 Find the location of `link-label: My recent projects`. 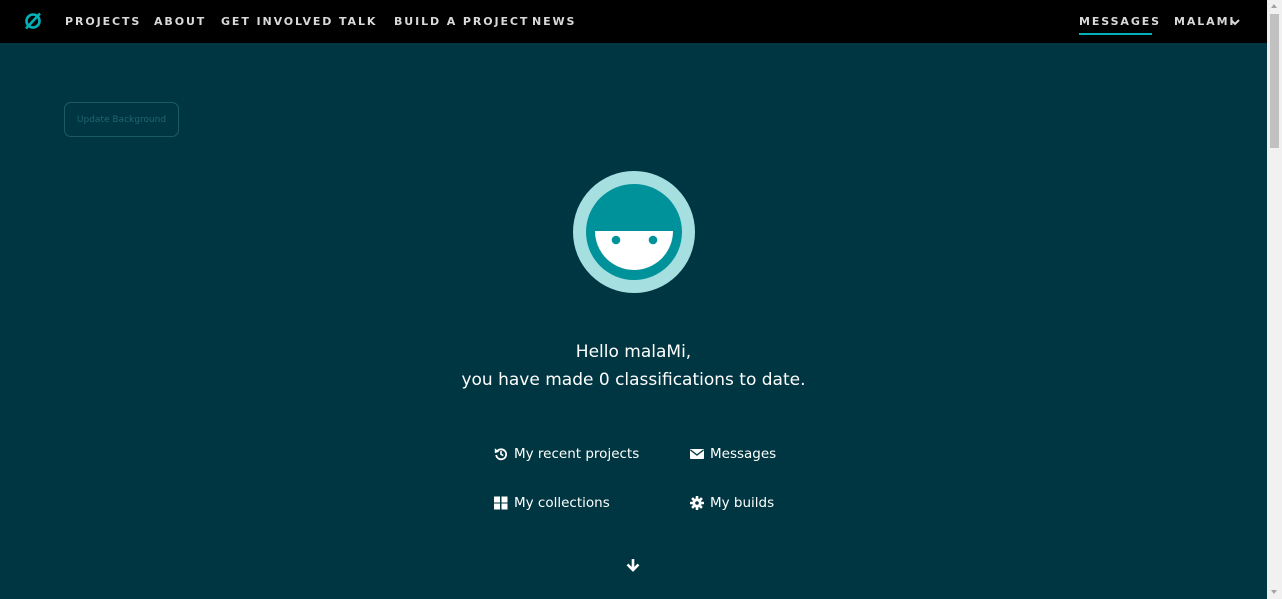

link-label: My recent projects is located at coordinates (577, 454).